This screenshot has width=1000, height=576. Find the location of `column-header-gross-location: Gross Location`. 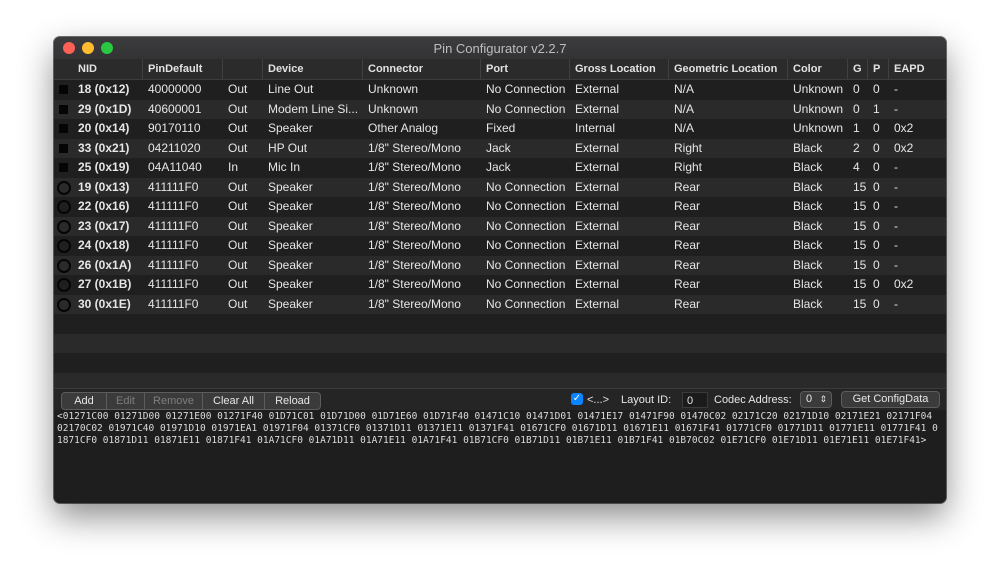

column-header-gross-location: Gross Location is located at coordinates (618, 69).